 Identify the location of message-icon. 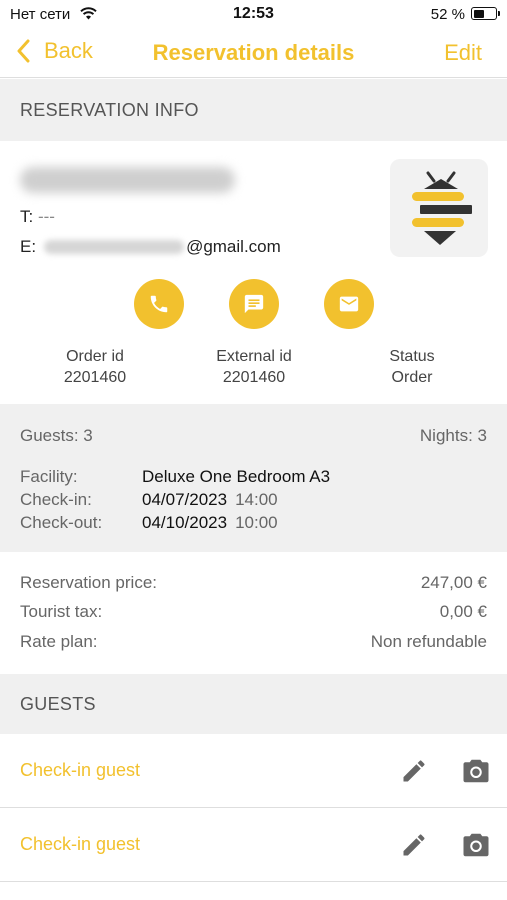
(254, 304).